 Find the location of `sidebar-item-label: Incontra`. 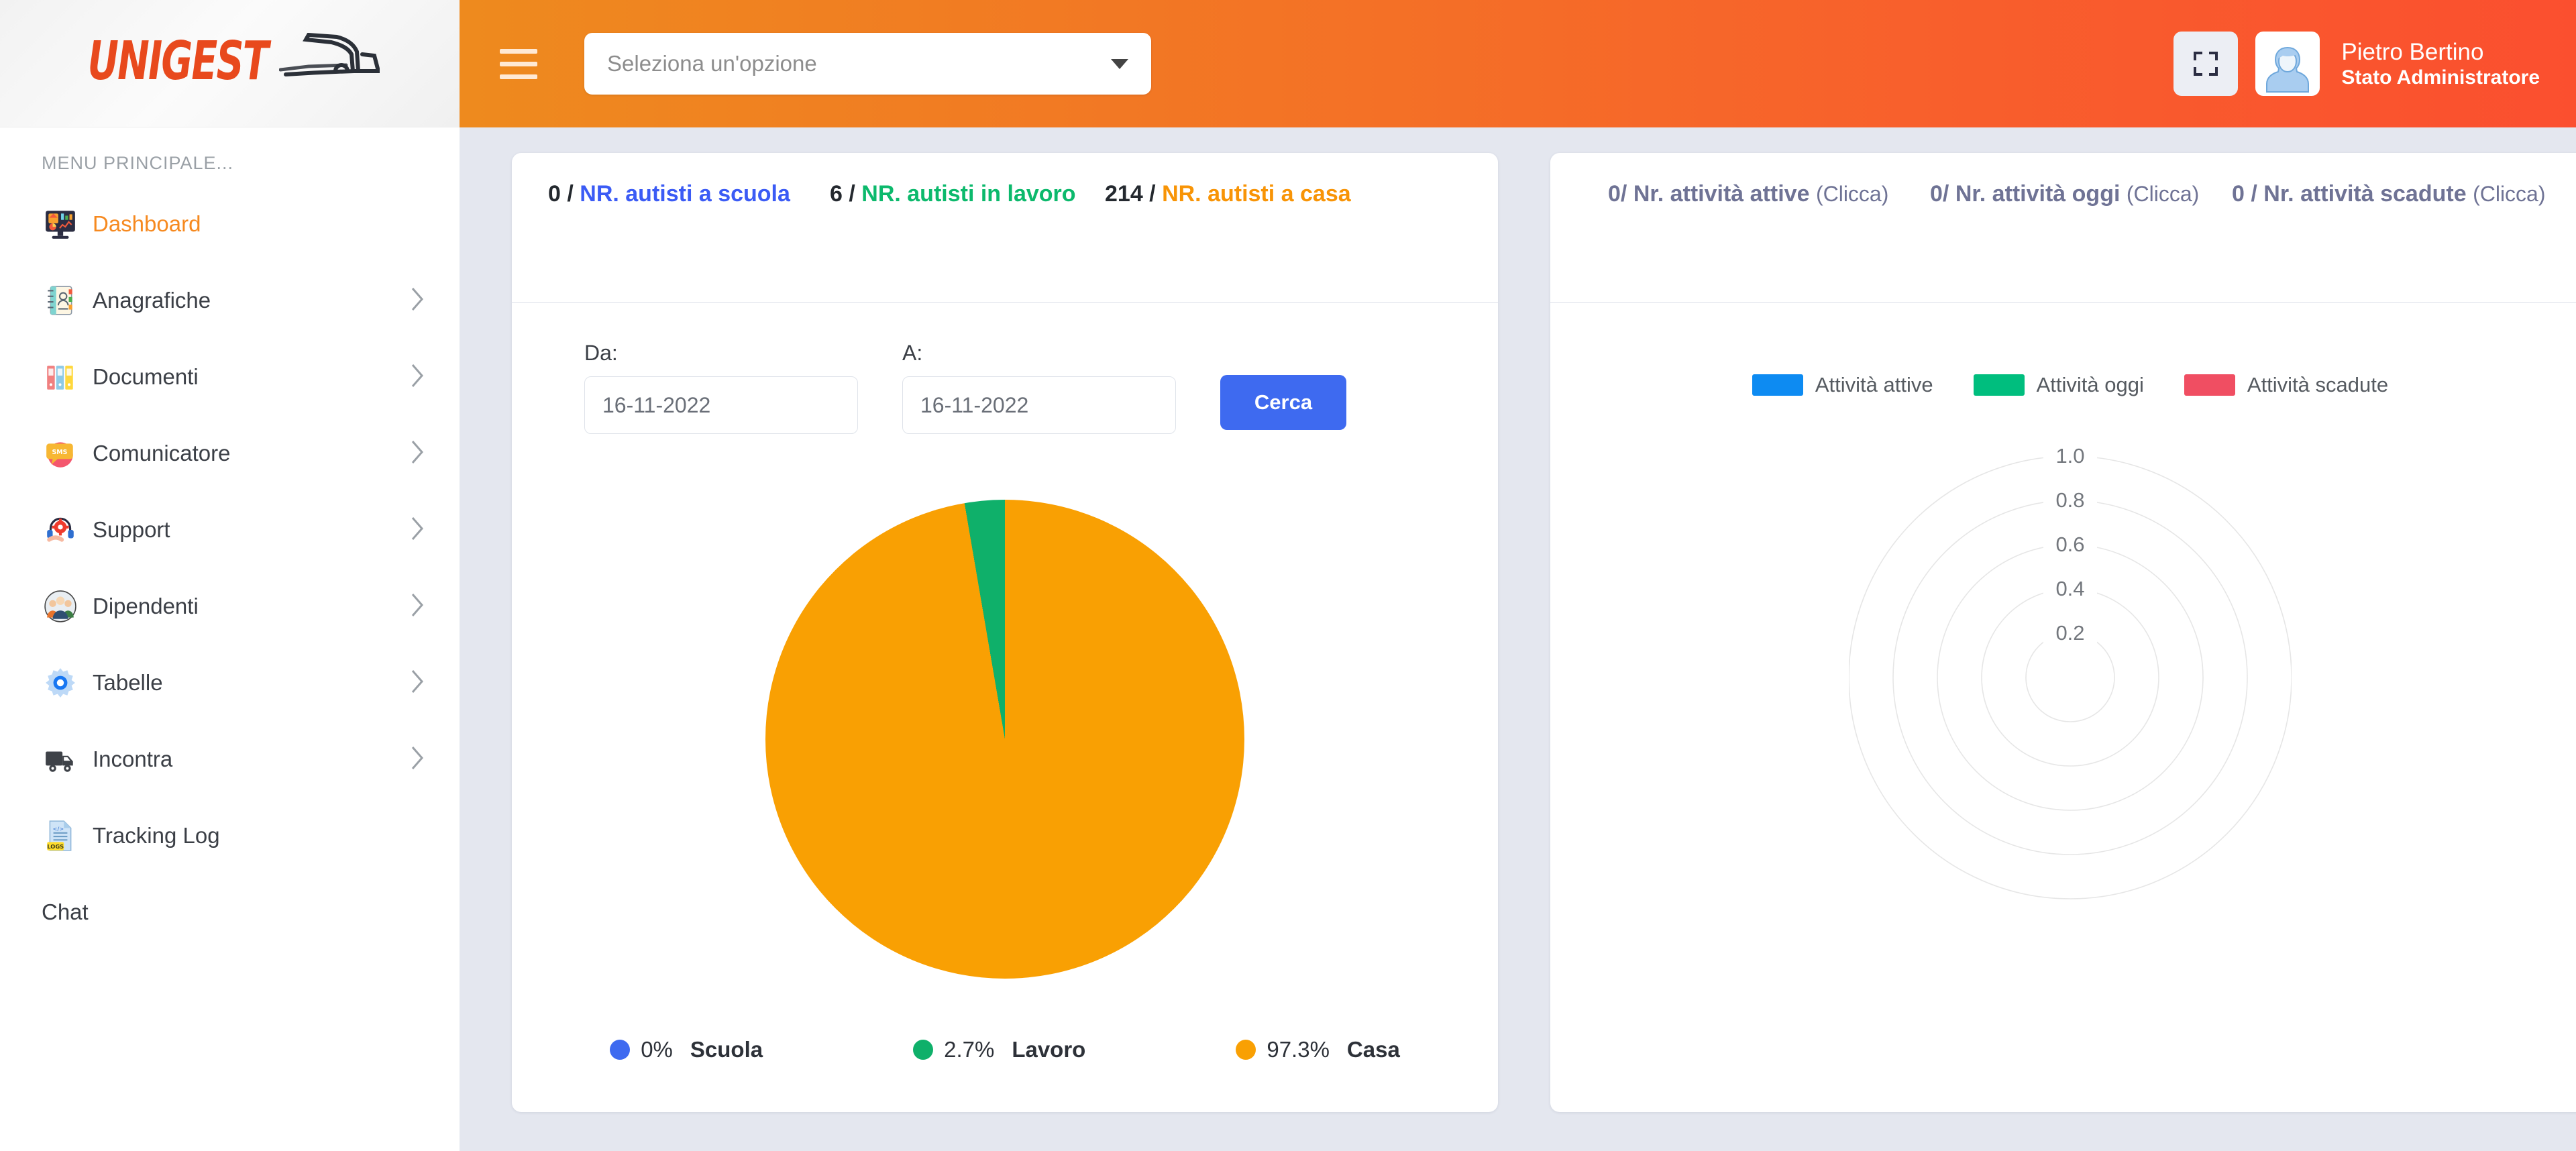

sidebar-item-label: Incontra is located at coordinates (133, 759).